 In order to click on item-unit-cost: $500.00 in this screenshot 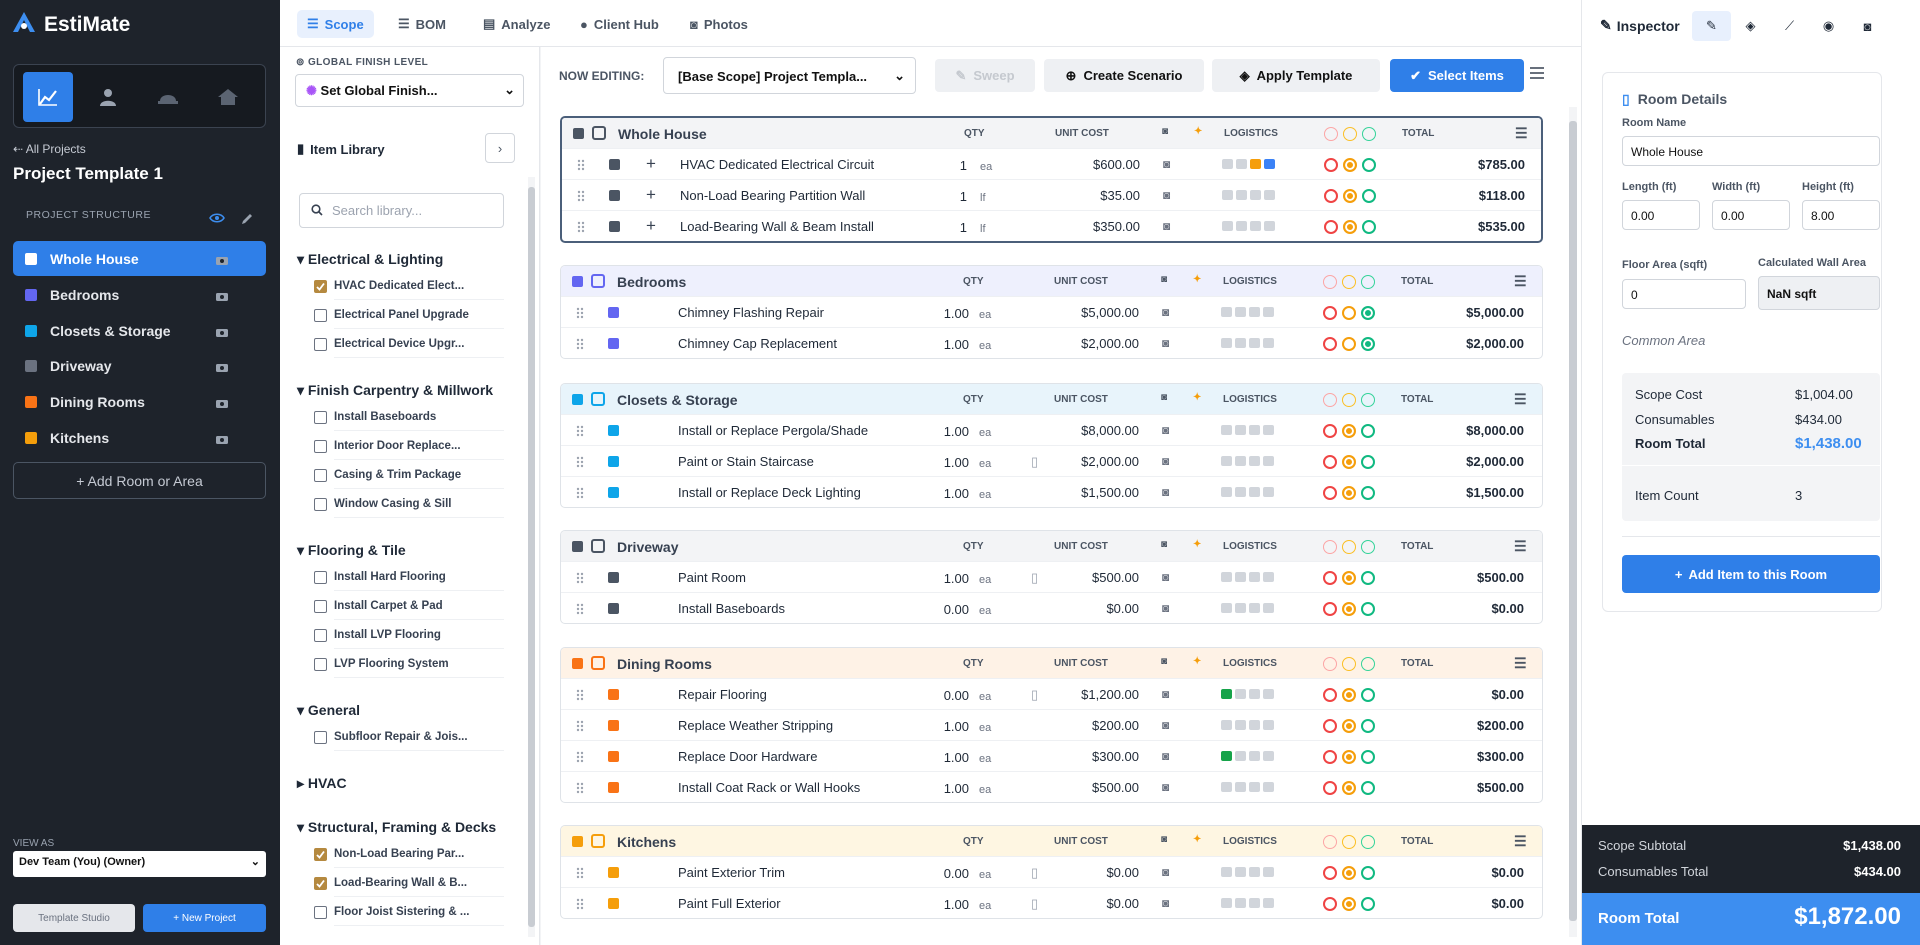, I will do `click(1099, 787)`.